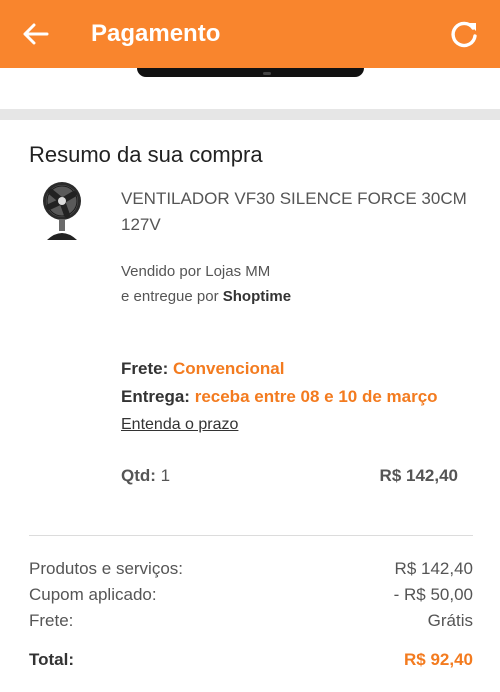 The height and width of the screenshot is (692, 500). What do you see at coordinates (251, 535) in the screenshot?
I see `divider` at bounding box center [251, 535].